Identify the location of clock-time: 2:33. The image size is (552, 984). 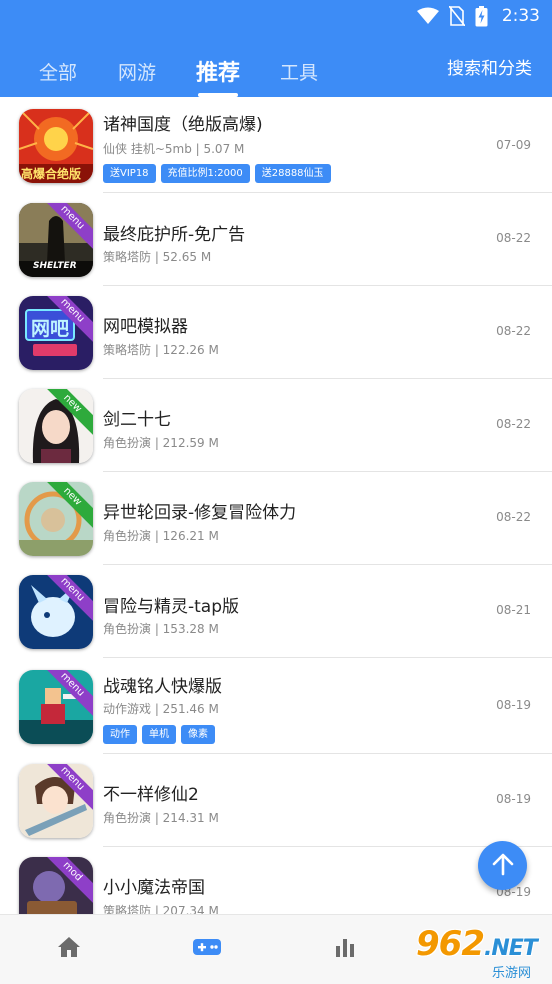
(520, 16).